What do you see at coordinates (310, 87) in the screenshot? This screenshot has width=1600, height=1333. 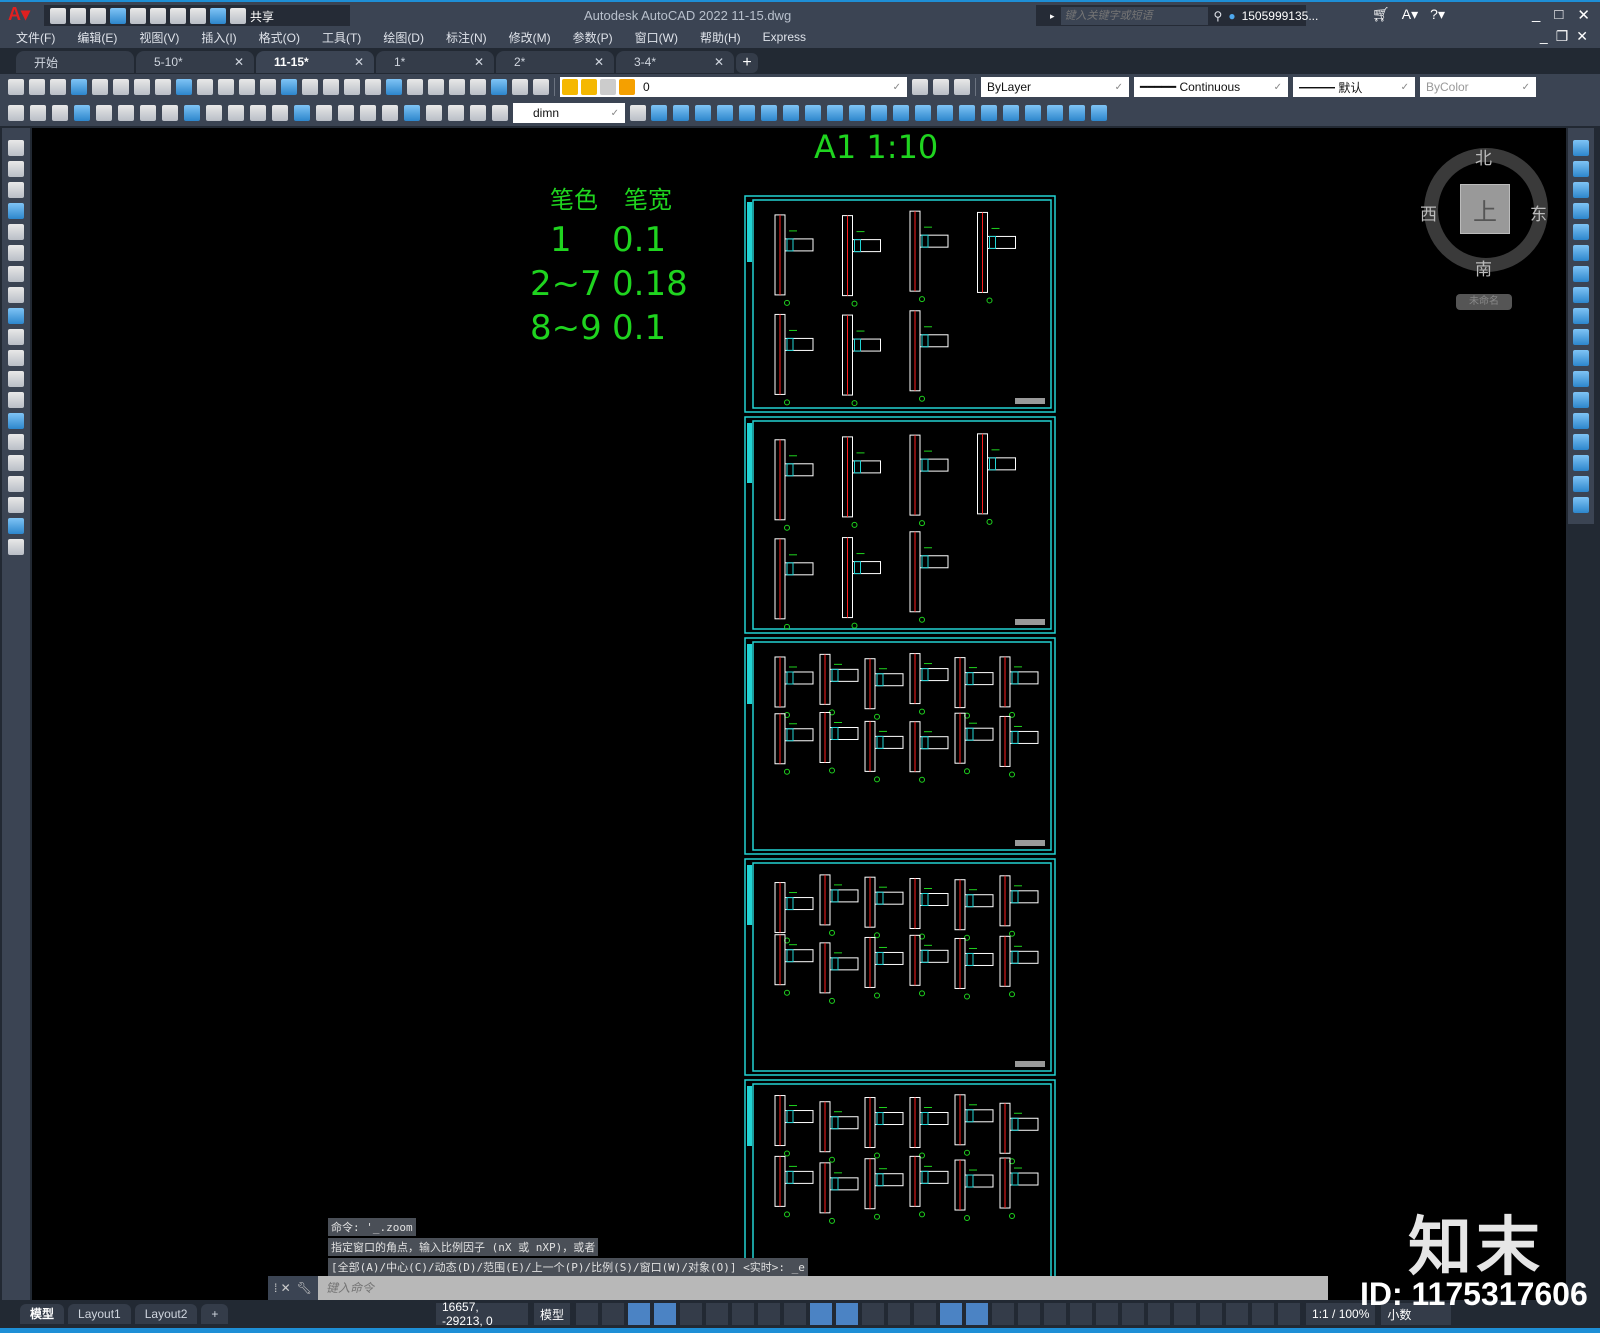 I see `pan-icon` at bounding box center [310, 87].